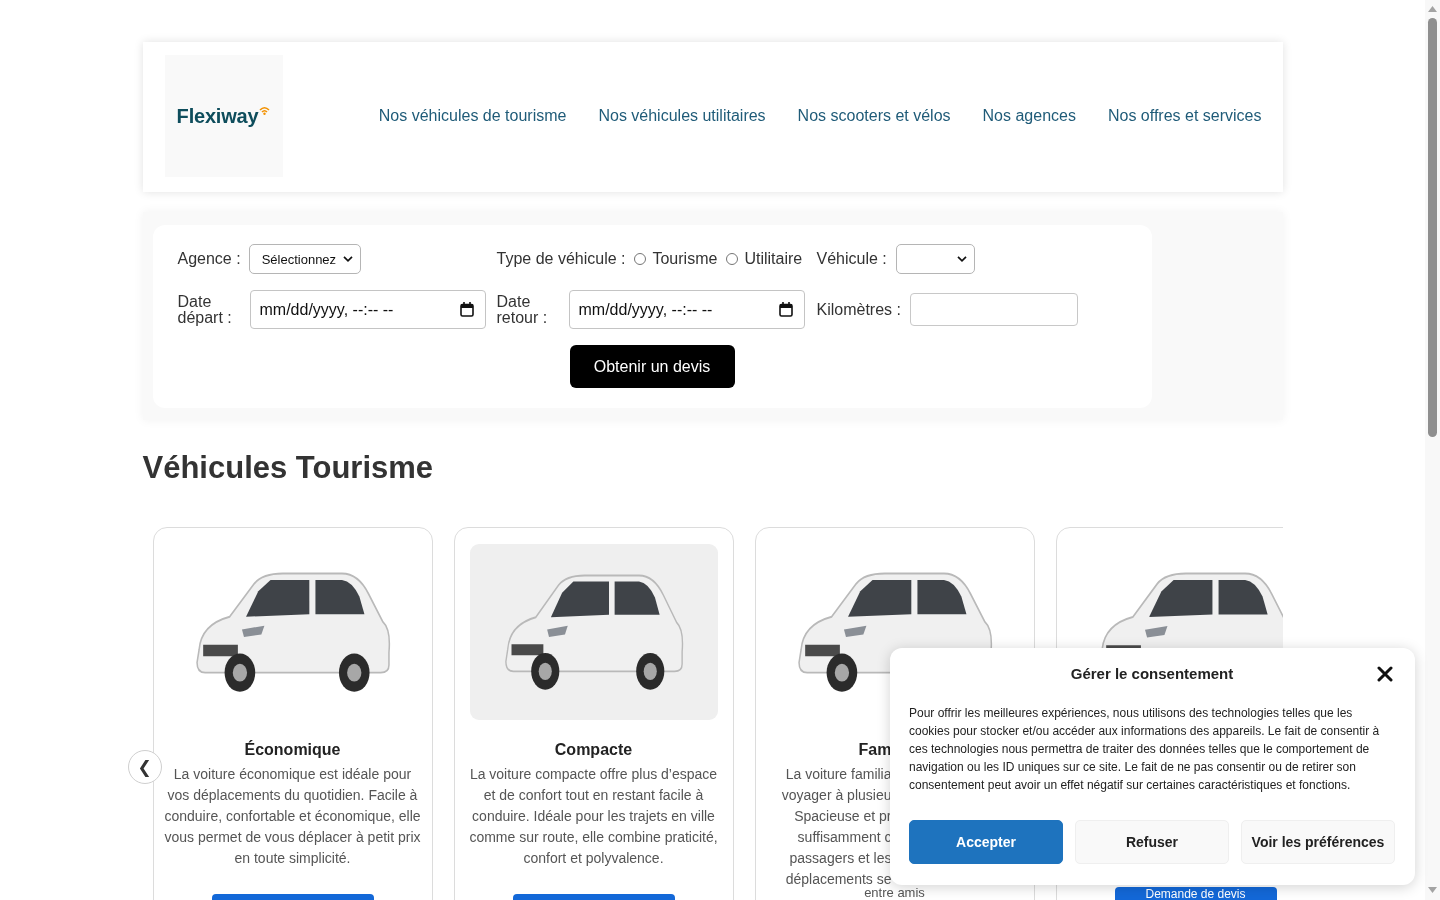 This screenshot has width=1440, height=900. What do you see at coordinates (986, 842) in the screenshot?
I see `accept-button: Accepter` at bounding box center [986, 842].